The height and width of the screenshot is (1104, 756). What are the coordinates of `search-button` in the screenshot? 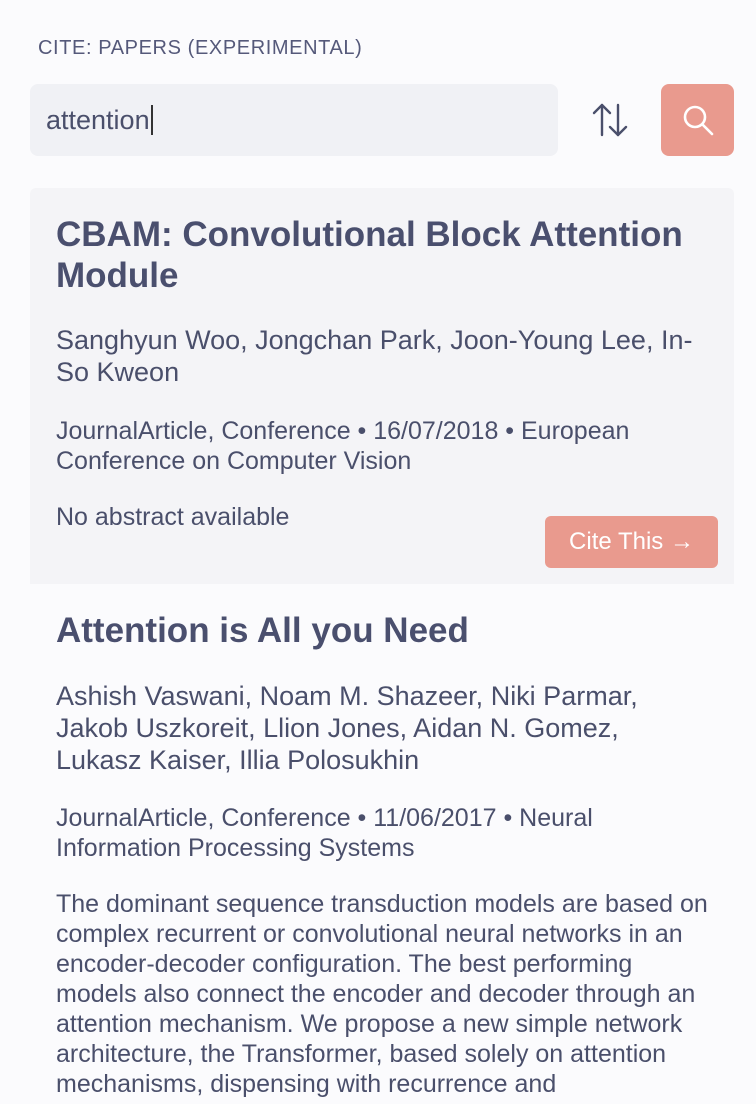 It's located at (697, 120).